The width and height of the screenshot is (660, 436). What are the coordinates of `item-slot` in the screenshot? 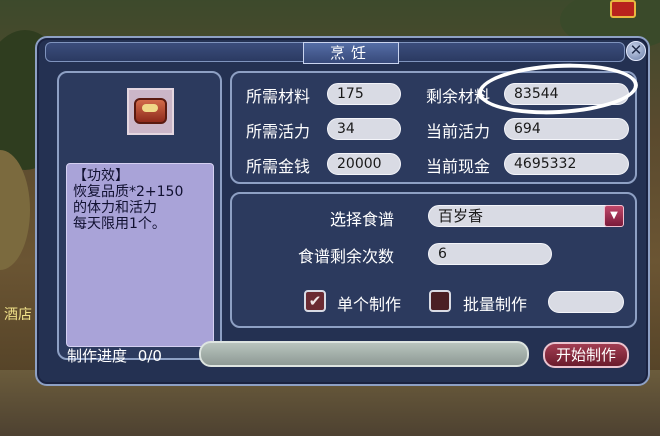 It's located at (150, 111).